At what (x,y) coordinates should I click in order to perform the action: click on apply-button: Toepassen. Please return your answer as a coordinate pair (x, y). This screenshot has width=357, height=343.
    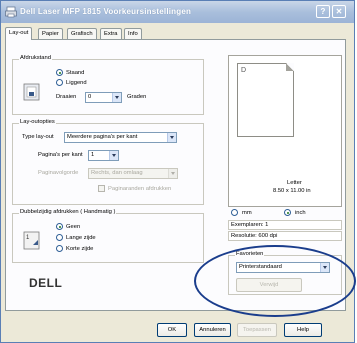
    Looking at the image, I should click on (257, 330).